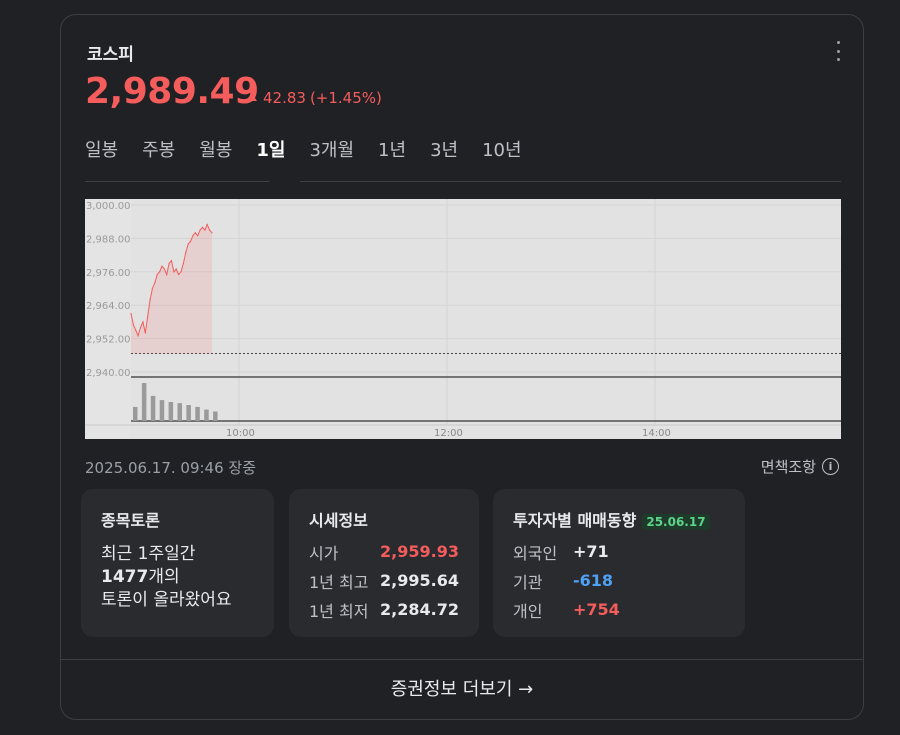 The width and height of the screenshot is (900, 735). I want to click on up-triangle-icon, so click(253, 98).